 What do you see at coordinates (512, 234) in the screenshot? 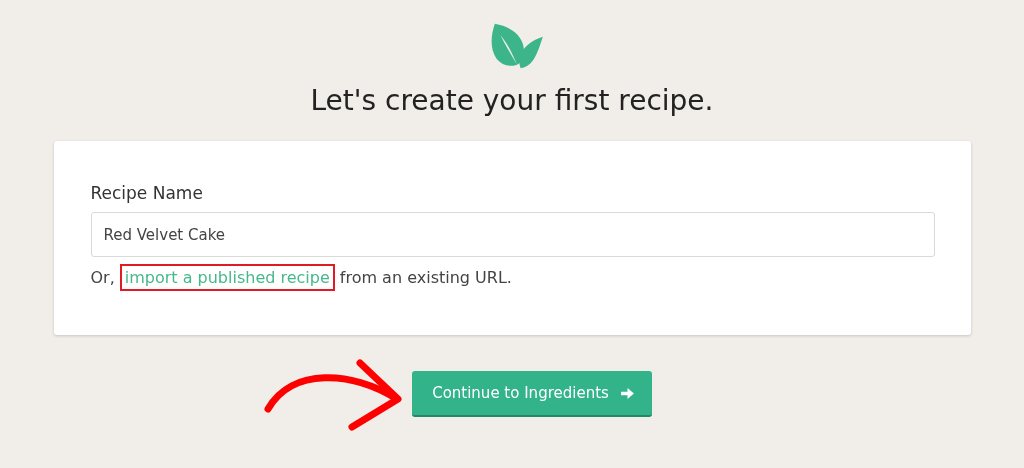
I see `recipe-name-field: Red Velvet Cake` at bounding box center [512, 234].